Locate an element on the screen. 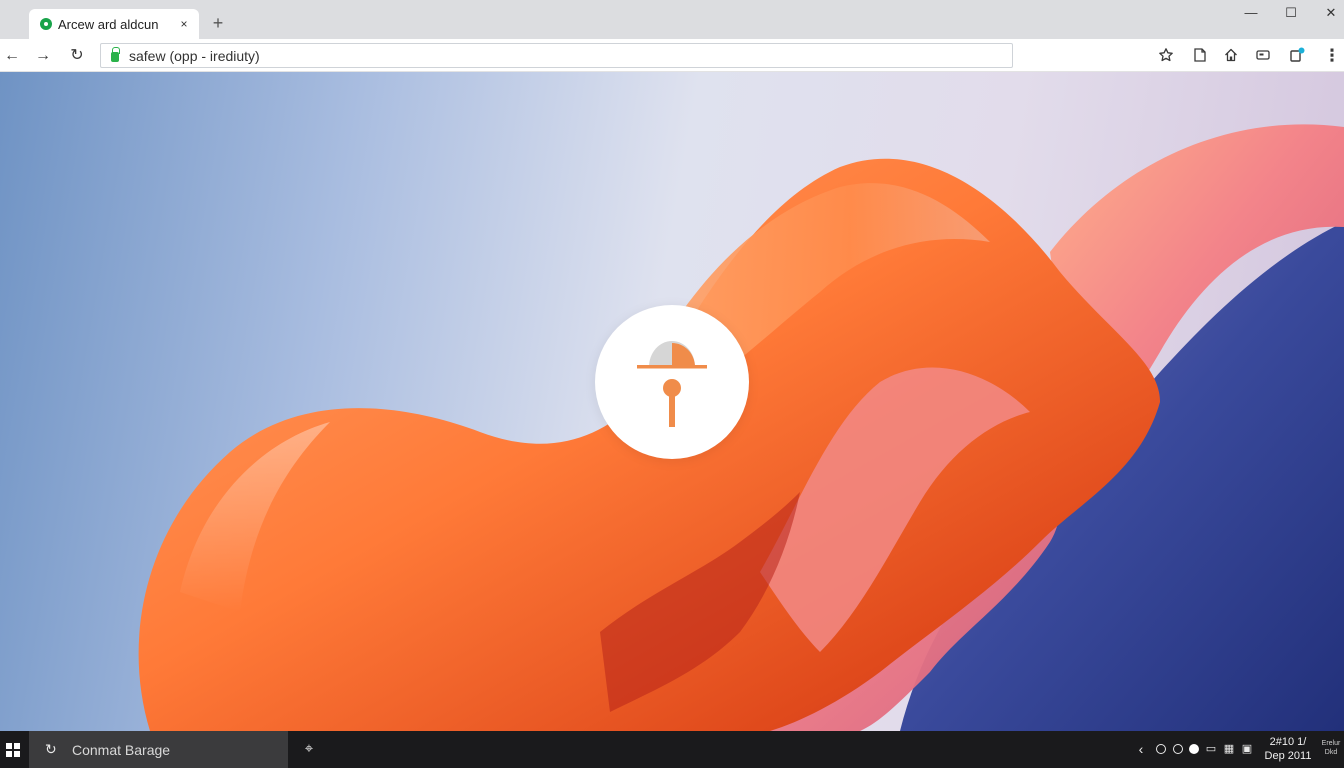 This screenshot has width=1344, height=768. notification-center-button: Erelur Dkd is located at coordinates (1331, 748).